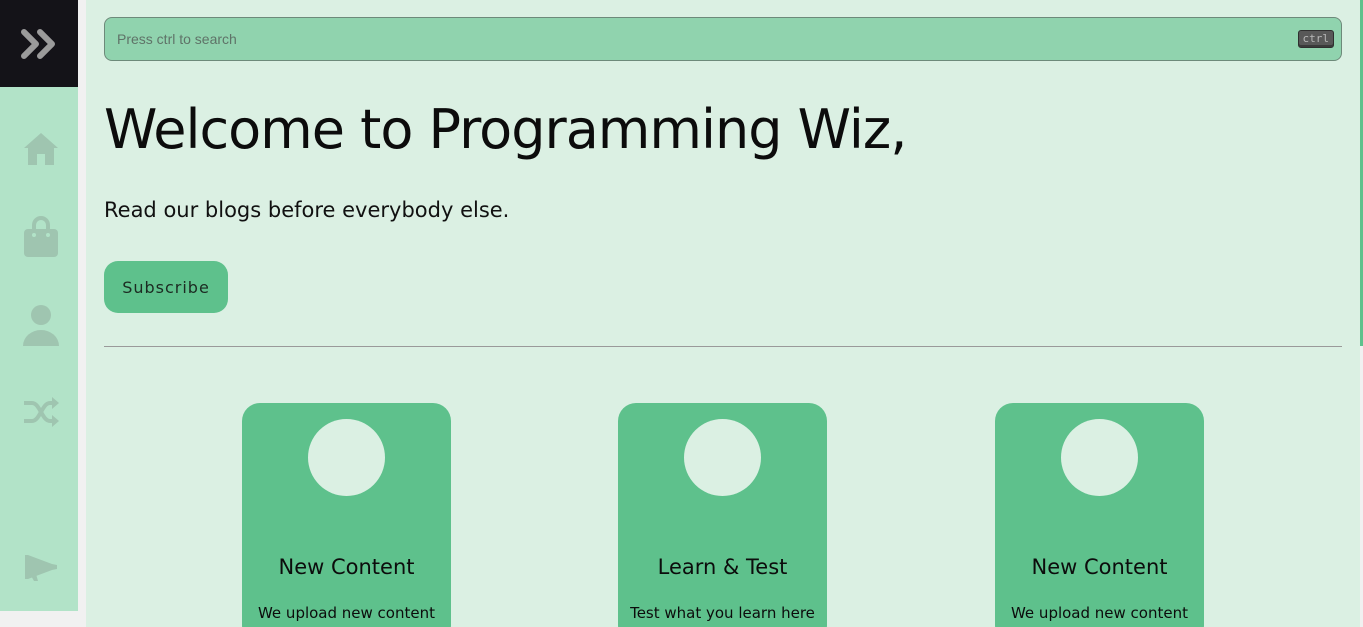 The height and width of the screenshot is (627, 1363). I want to click on search-bar: ctrl, so click(723, 39).